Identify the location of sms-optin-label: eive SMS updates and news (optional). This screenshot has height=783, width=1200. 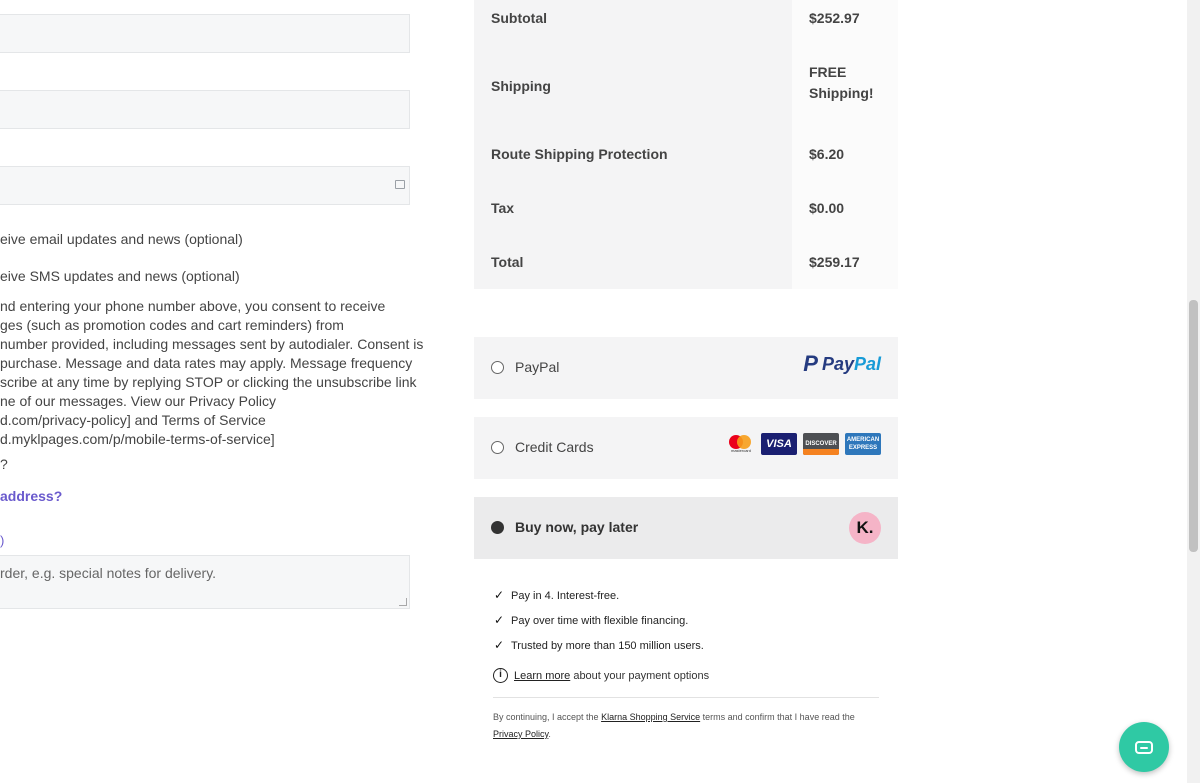
(120, 276).